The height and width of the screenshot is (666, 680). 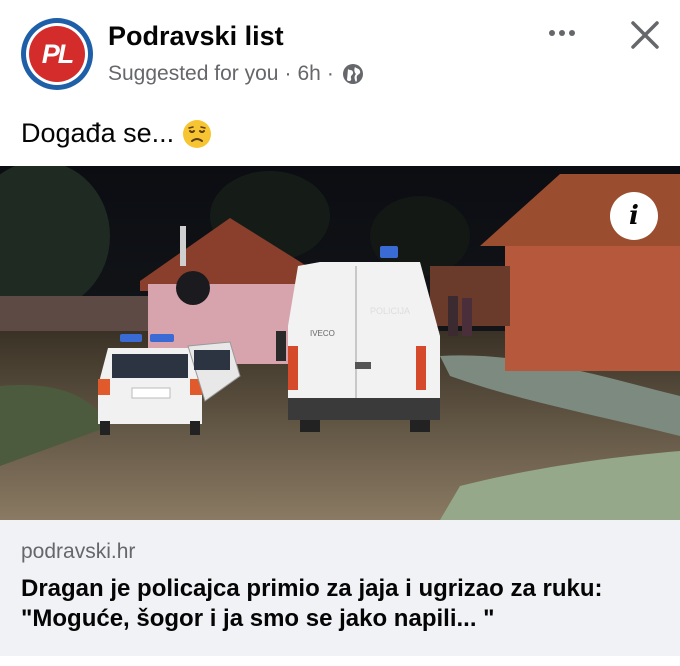 What do you see at coordinates (322, 333) in the screenshot?
I see `svg-text: IVECO` at bounding box center [322, 333].